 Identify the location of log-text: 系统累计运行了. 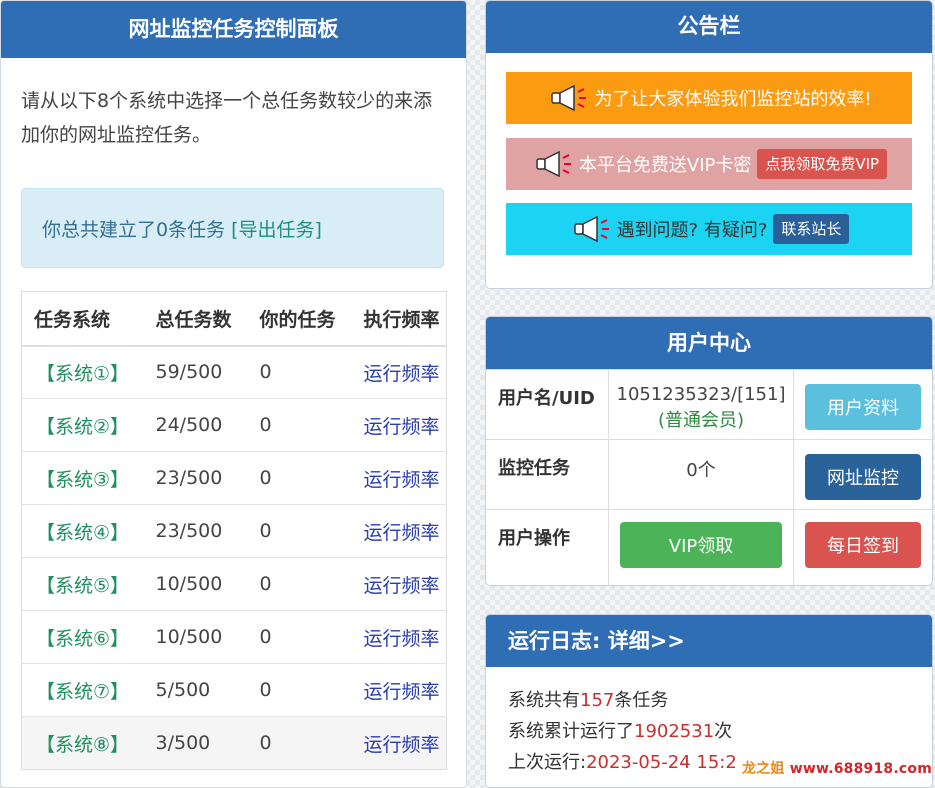
(571, 731).